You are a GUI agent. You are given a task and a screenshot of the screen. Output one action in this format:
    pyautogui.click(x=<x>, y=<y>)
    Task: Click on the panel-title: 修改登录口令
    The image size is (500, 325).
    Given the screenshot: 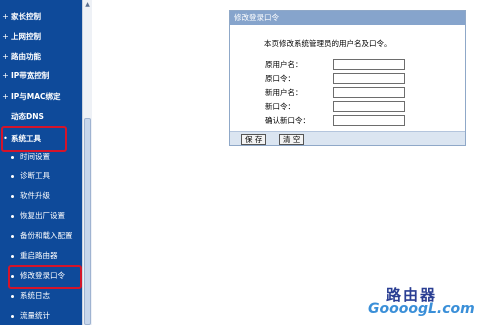 What is the action you would take?
    pyautogui.click(x=347, y=18)
    